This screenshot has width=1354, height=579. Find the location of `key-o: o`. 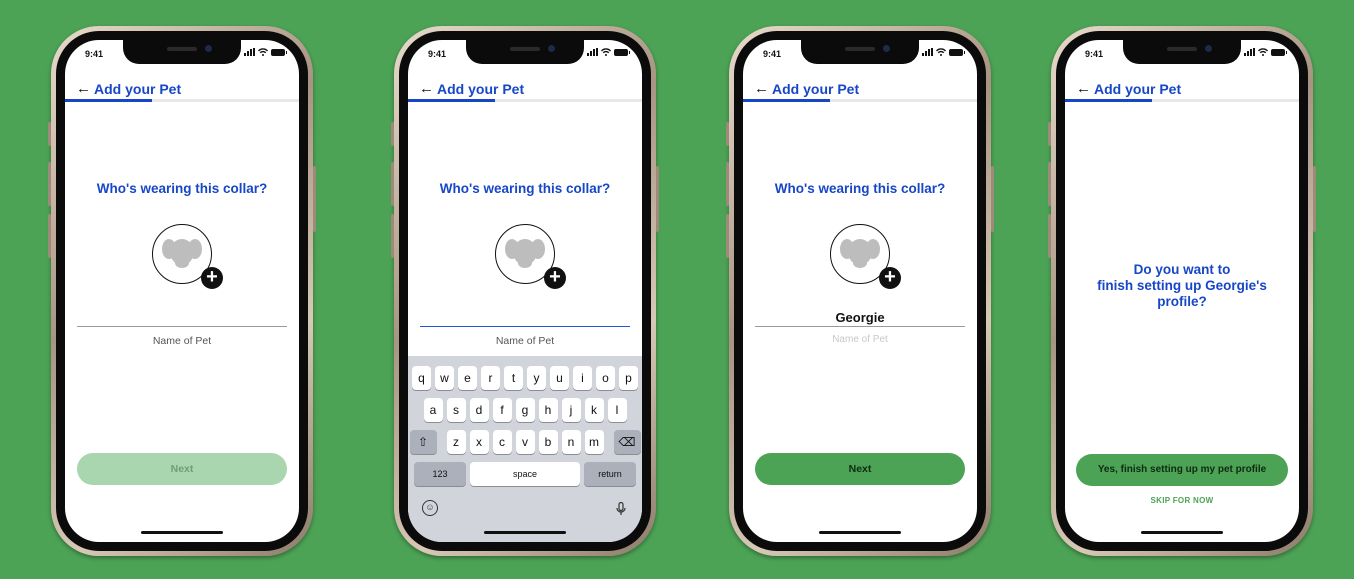

key-o: o is located at coordinates (605, 378).